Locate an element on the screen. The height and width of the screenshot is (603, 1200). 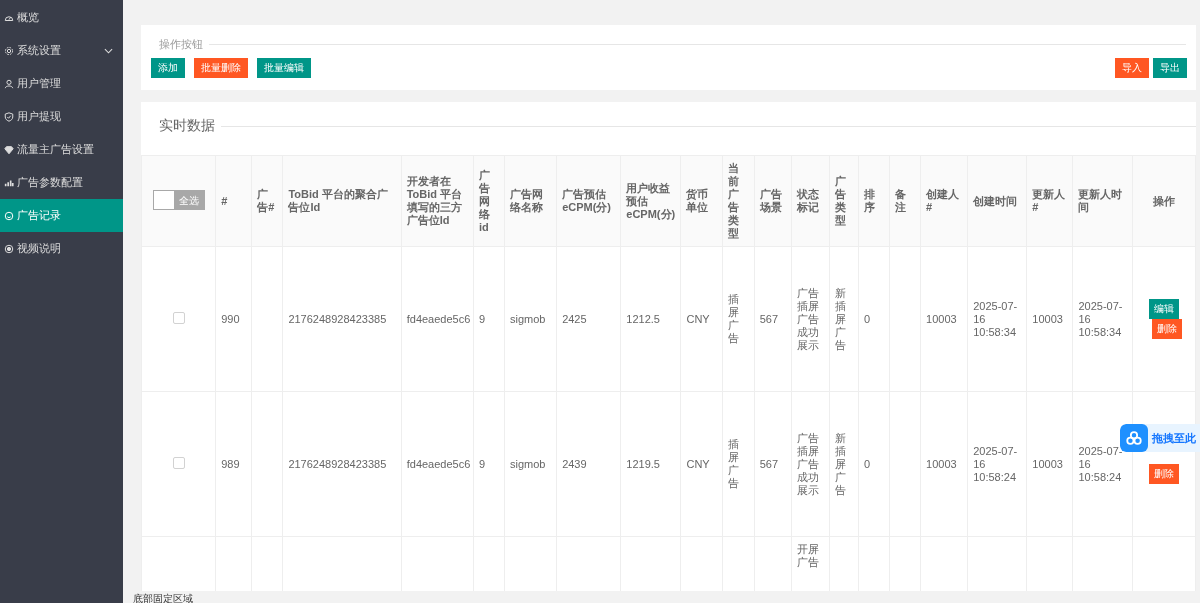
toolbar-button: 批量删除 is located at coordinates (221, 68).